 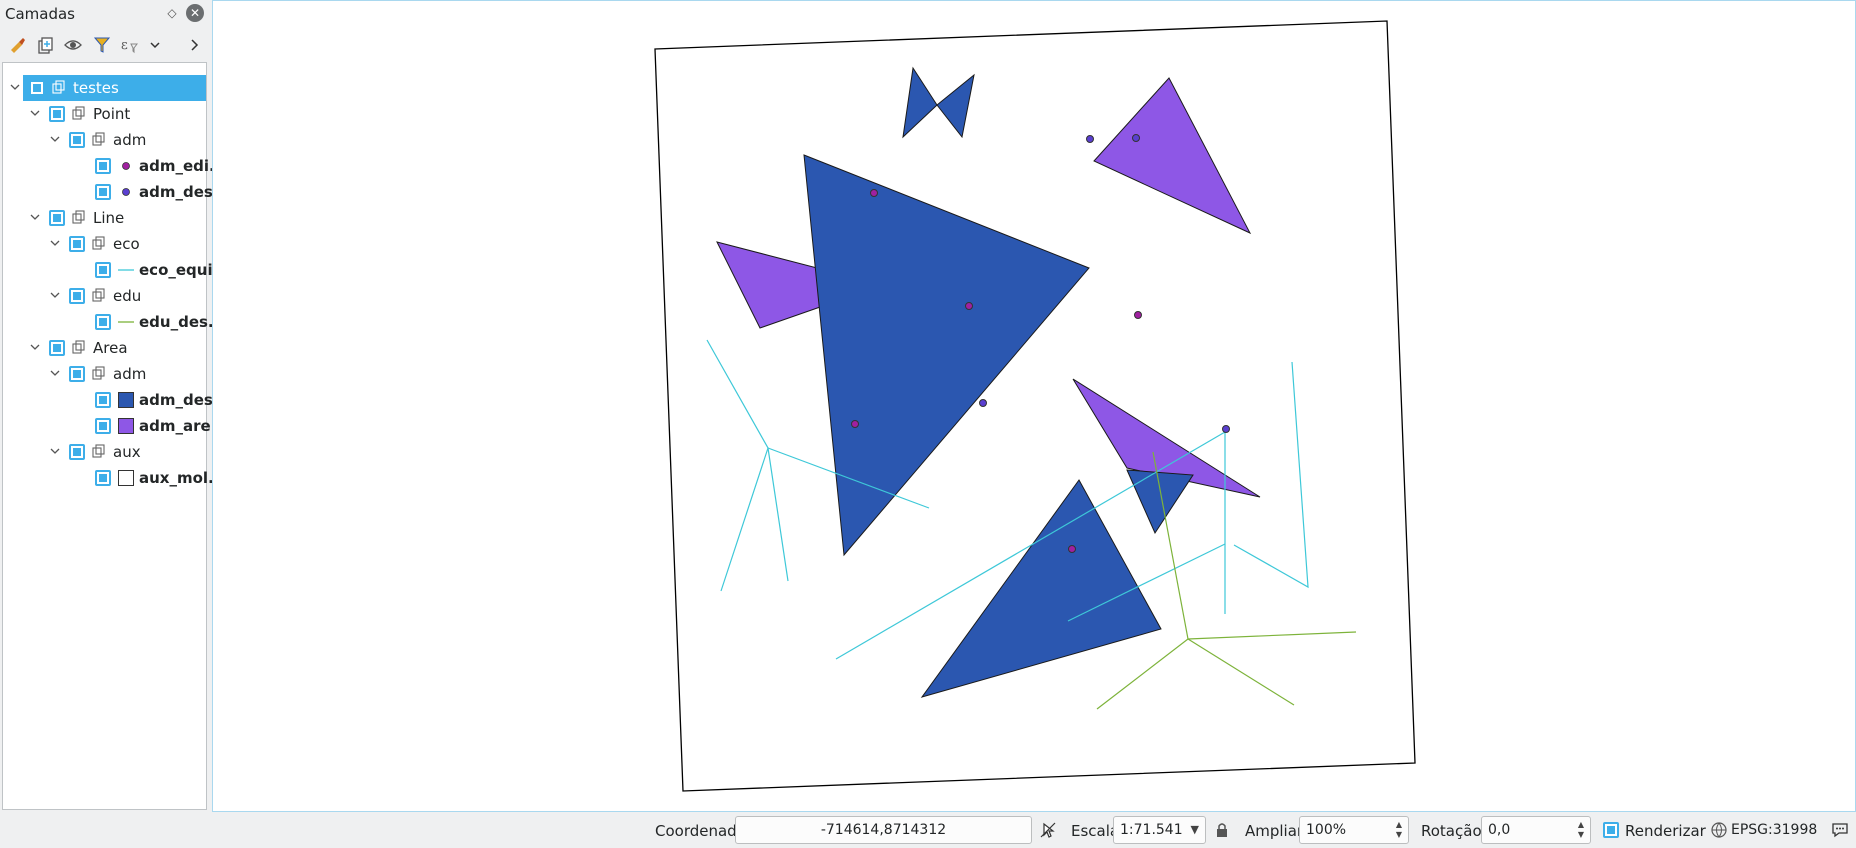 What do you see at coordinates (1499, 830) in the screenshot?
I see `rotation-value: 0,0` at bounding box center [1499, 830].